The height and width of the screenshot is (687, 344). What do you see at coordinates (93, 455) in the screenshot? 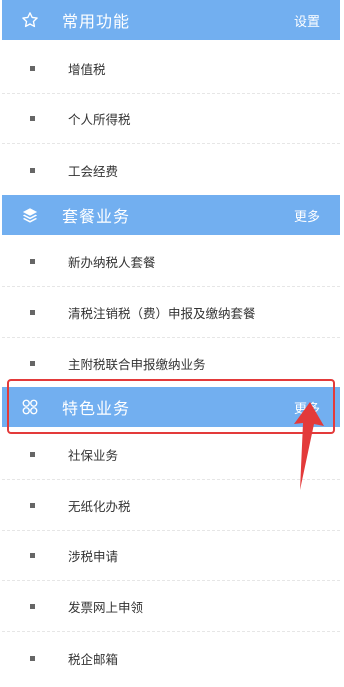
I see `menu-item-label: 社保业务` at bounding box center [93, 455].